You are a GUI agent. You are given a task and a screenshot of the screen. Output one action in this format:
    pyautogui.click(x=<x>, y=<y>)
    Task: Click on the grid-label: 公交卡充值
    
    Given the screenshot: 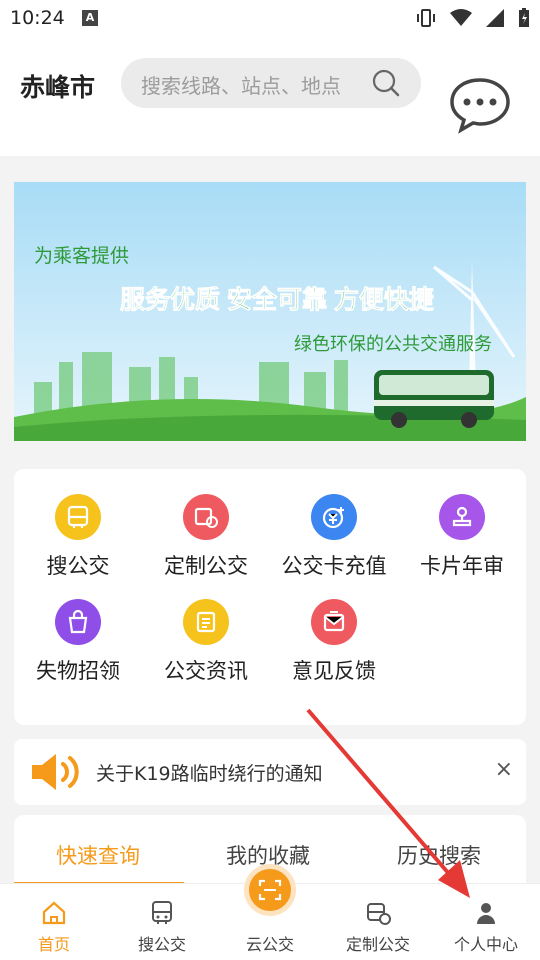 What is the action you would take?
    pyautogui.click(x=334, y=566)
    